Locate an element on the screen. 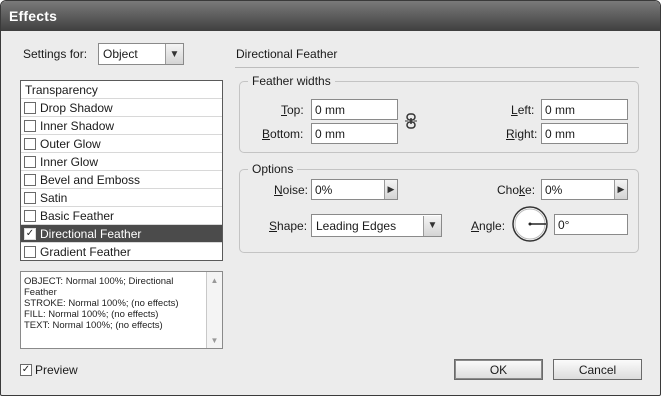 This screenshot has width=661, height=396. checkbox-checked-icon: ✓ is located at coordinates (30, 233).